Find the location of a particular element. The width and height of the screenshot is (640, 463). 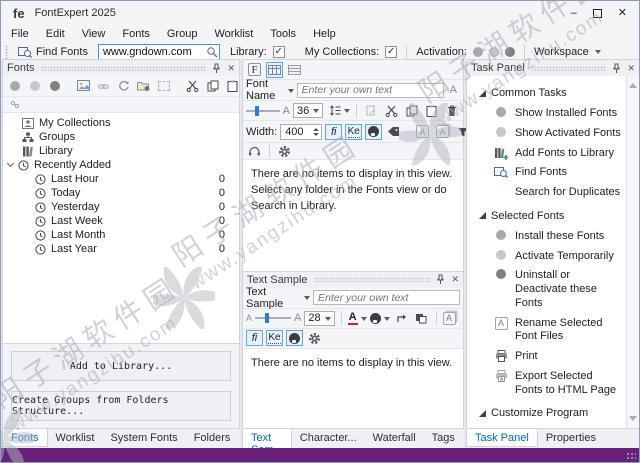

task-print: Print is located at coordinates (550, 357).